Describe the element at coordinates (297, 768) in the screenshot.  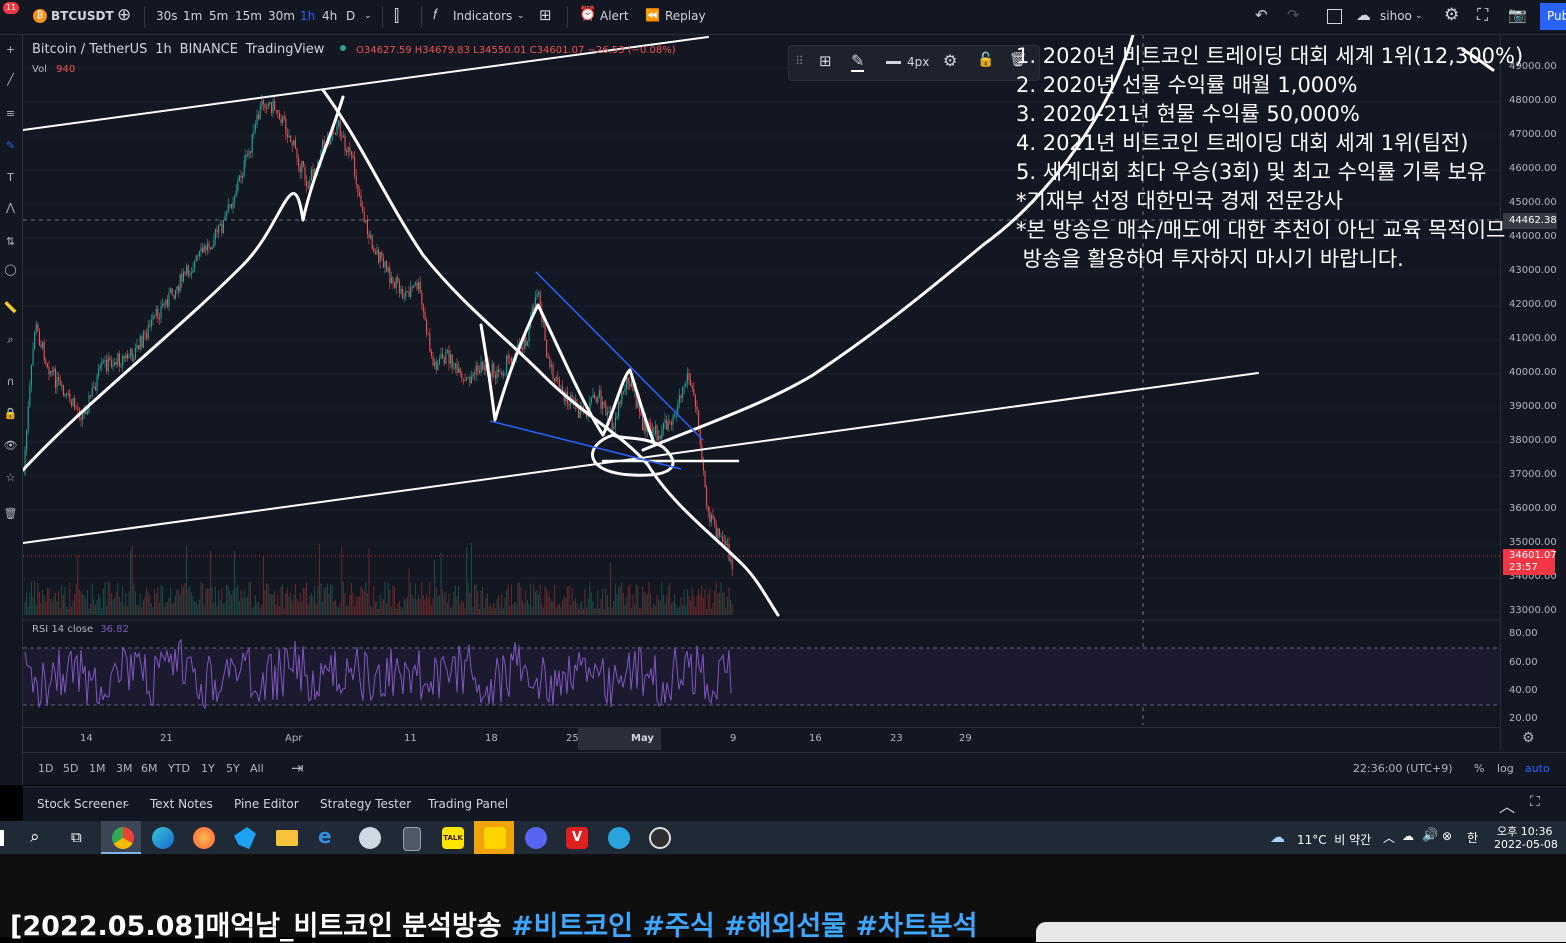
I see `goto-date-icon: ⇥` at that location.